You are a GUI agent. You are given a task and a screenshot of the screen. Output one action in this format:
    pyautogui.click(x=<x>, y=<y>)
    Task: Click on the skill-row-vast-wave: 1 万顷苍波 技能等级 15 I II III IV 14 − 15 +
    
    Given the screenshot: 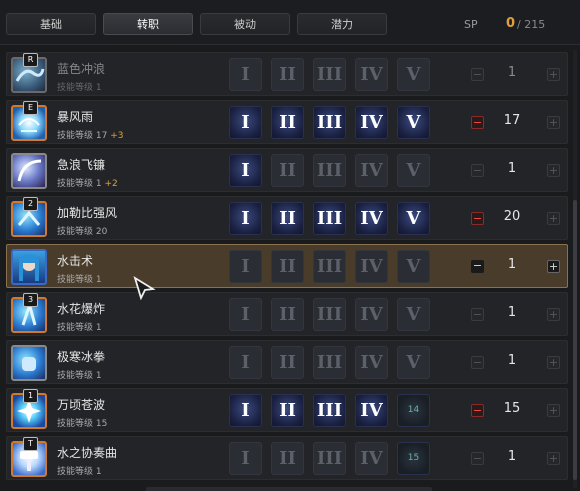 What is the action you would take?
    pyautogui.click(x=287, y=410)
    